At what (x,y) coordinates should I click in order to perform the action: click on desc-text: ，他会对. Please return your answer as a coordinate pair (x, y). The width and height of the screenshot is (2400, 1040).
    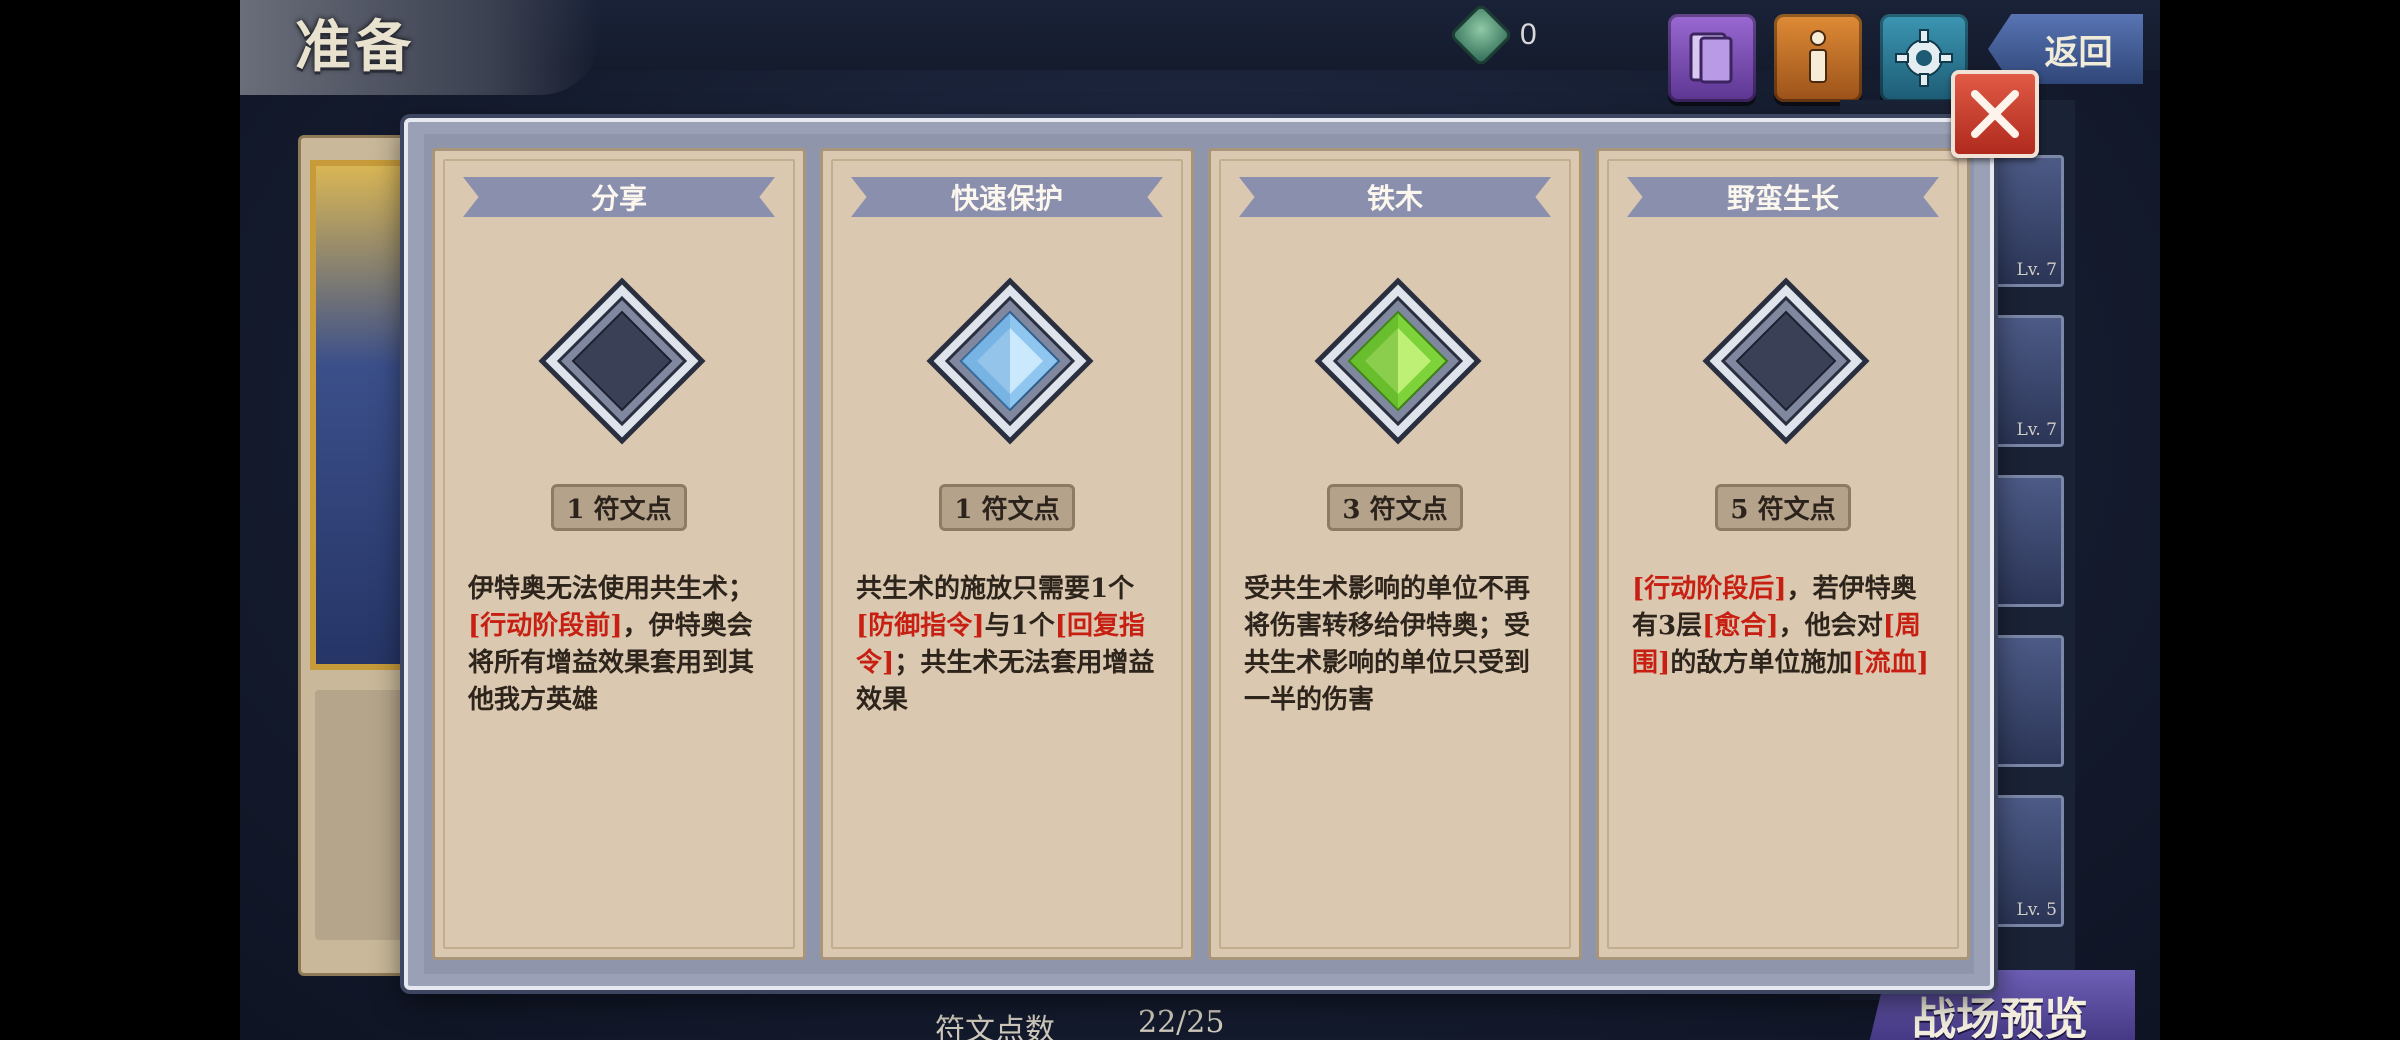
    Looking at the image, I should click on (1830, 626).